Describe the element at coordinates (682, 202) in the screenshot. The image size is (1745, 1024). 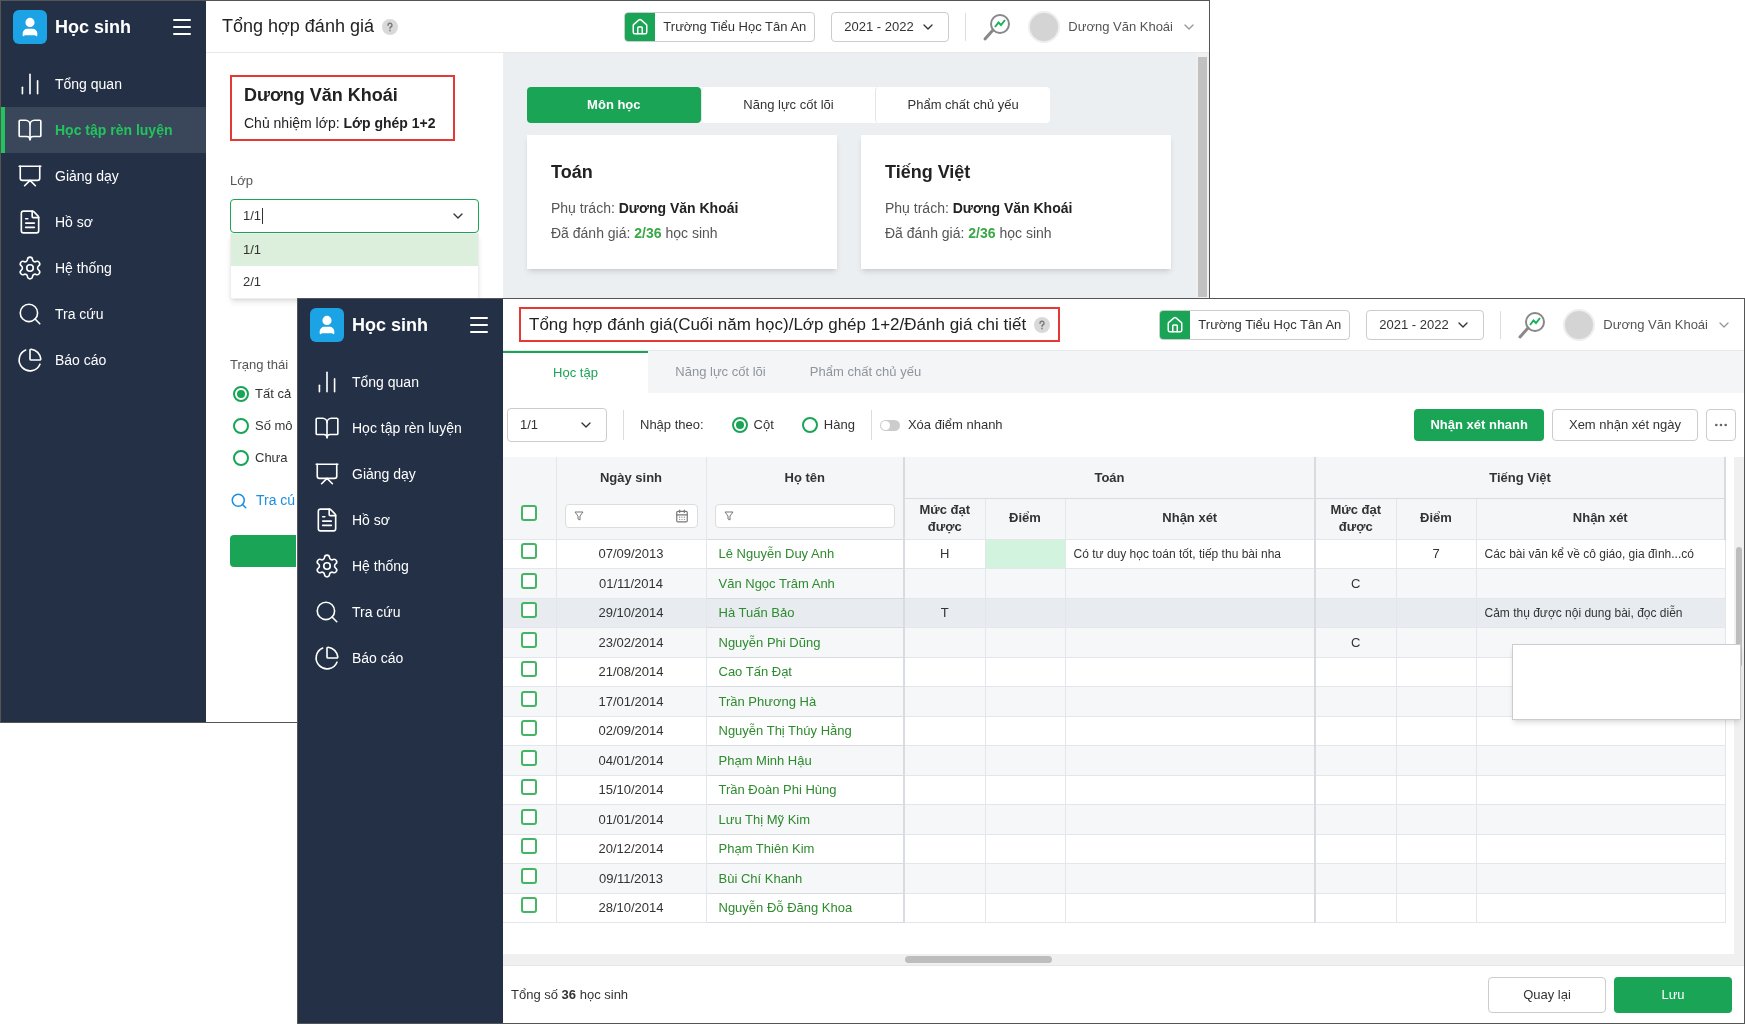
I see `subject-card: Toán Phụ trách: Dương Văn Khoái Đã đánh giá: 2/36 học sinh` at that location.